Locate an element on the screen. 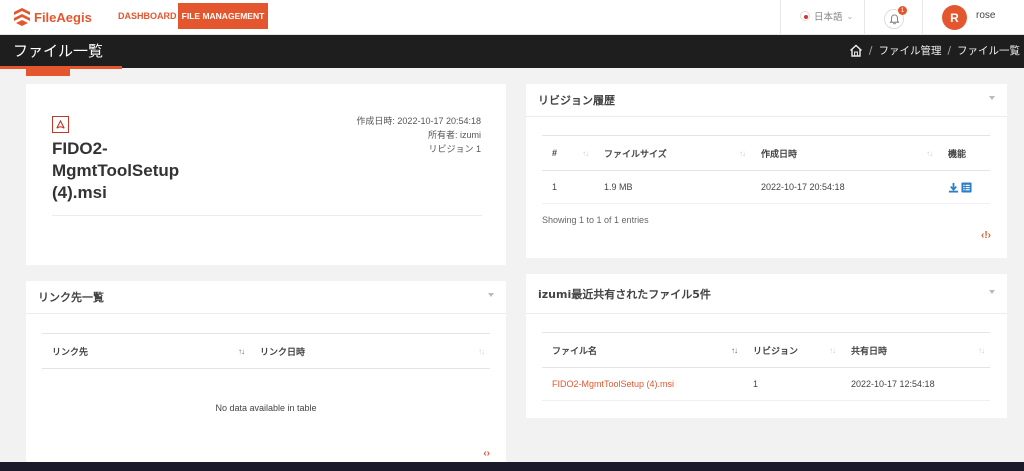 The image size is (1024, 471). revision-history-title: リビジョン履歴 is located at coordinates (576, 100).